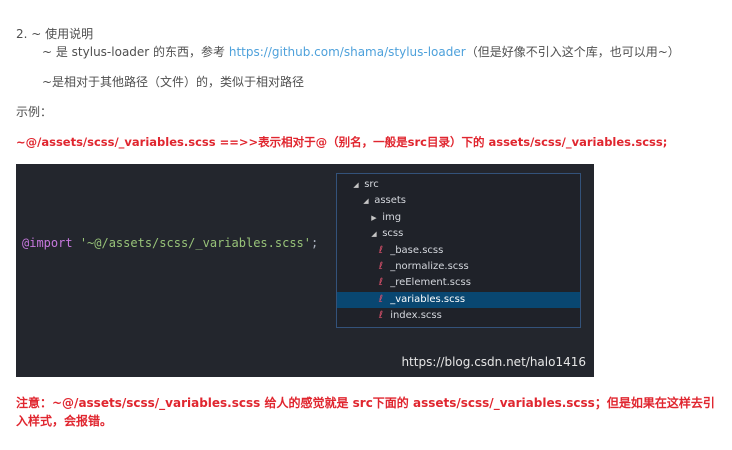 The height and width of the screenshot is (450, 732). What do you see at coordinates (458, 185) in the screenshot?
I see `tree-item-src: ◢ src` at bounding box center [458, 185].